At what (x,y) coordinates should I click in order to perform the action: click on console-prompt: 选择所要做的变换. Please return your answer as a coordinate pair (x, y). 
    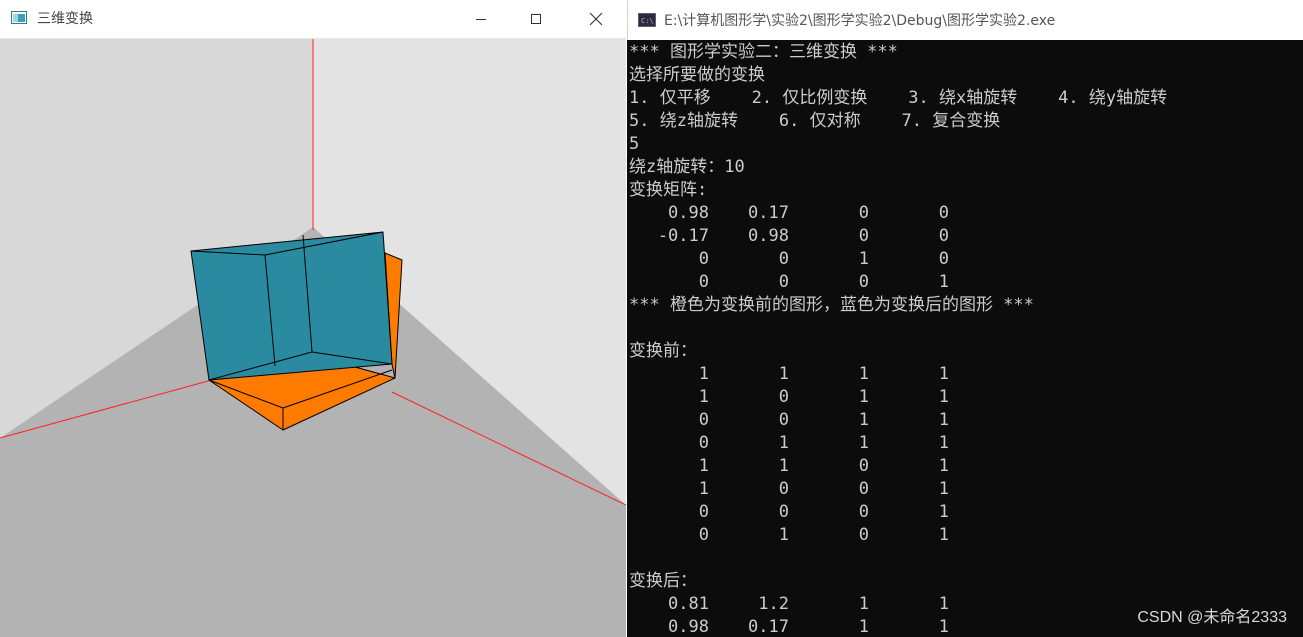
    Looking at the image, I should click on (697, 75).